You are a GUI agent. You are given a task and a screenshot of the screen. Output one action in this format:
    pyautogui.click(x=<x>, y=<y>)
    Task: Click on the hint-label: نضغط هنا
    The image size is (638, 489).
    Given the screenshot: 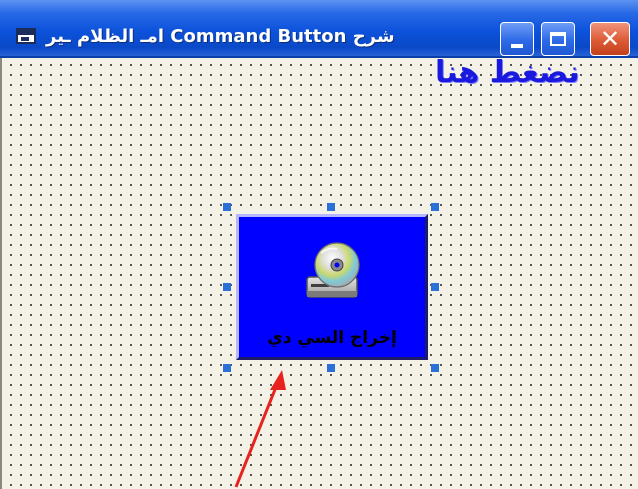 What is the action you would take?
    pyautogui.click(x=507, y=72)
    